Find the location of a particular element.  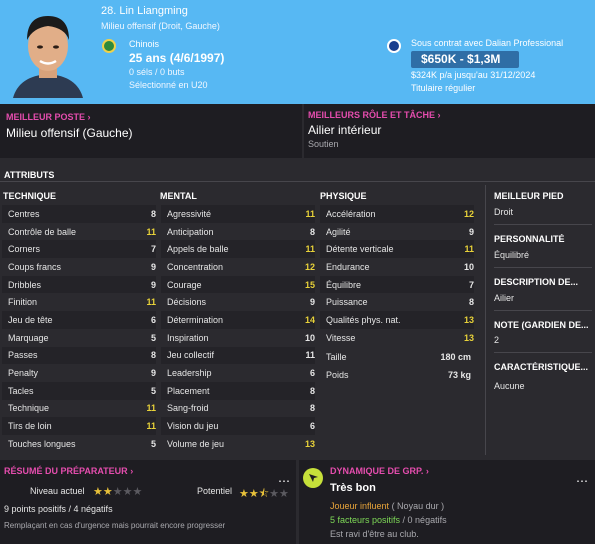

attribute-row: Inspiration 10 is located at coordinates (238, 338).